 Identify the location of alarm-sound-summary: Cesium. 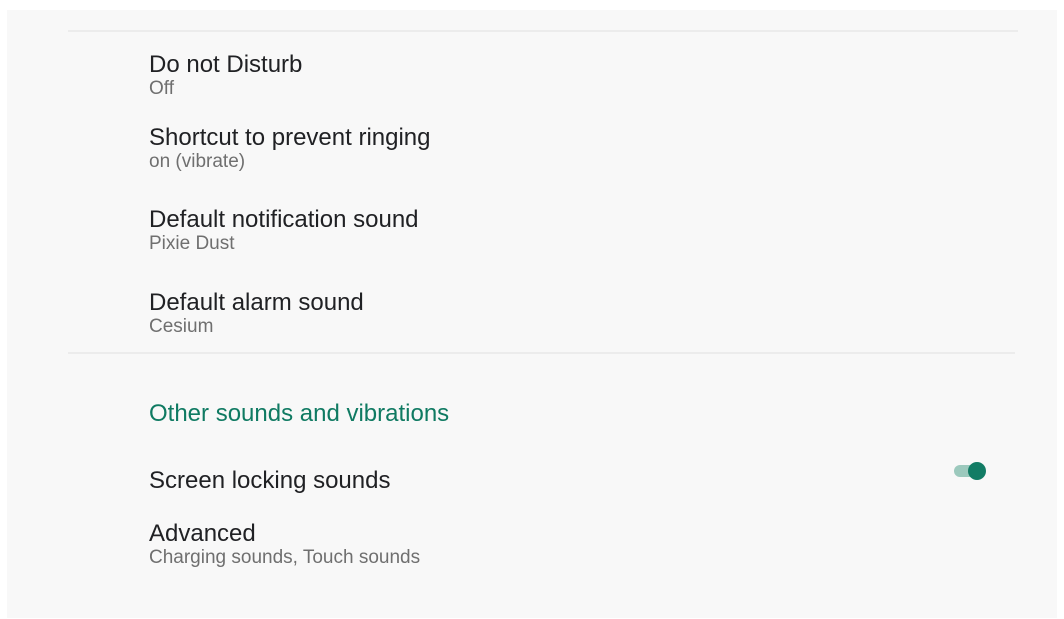
(181, 326).